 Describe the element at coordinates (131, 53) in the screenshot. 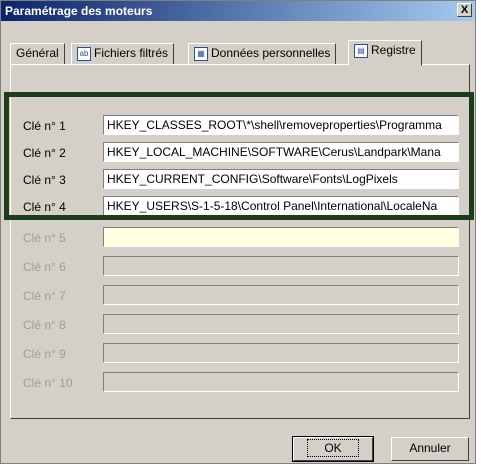

I see `tab-label: Fichiers filtrés` at that location.